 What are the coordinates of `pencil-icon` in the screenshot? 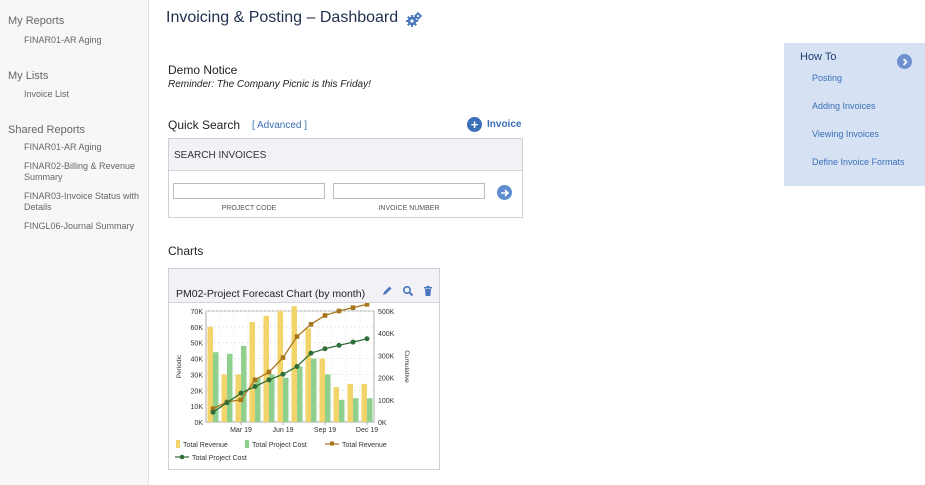 It's located at (387, 291).